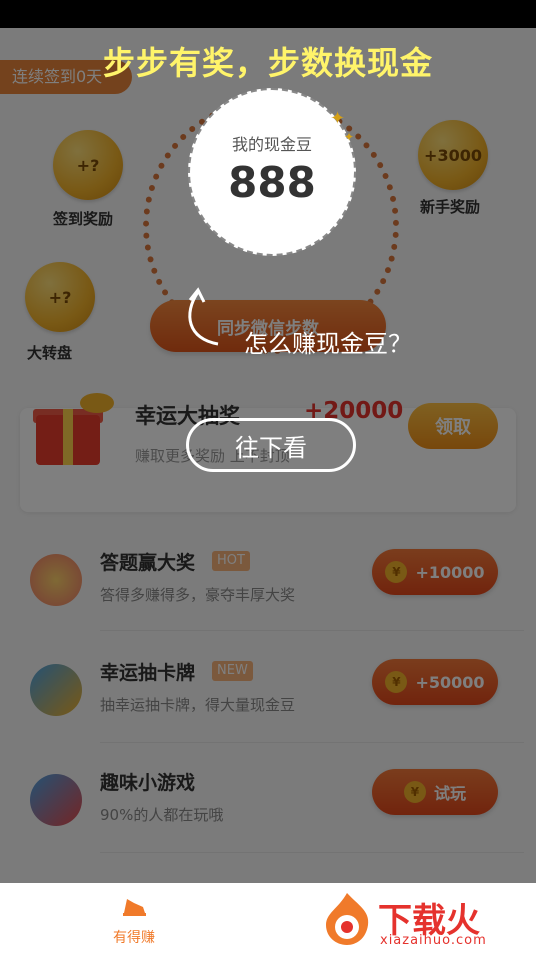 The width and height of the screenshot is (536, 953). What do you see at coordinates (328, 344) in the screenshot?
I see `guide-question: 怎么赚现金豆？` at bounding box center [328, 344].